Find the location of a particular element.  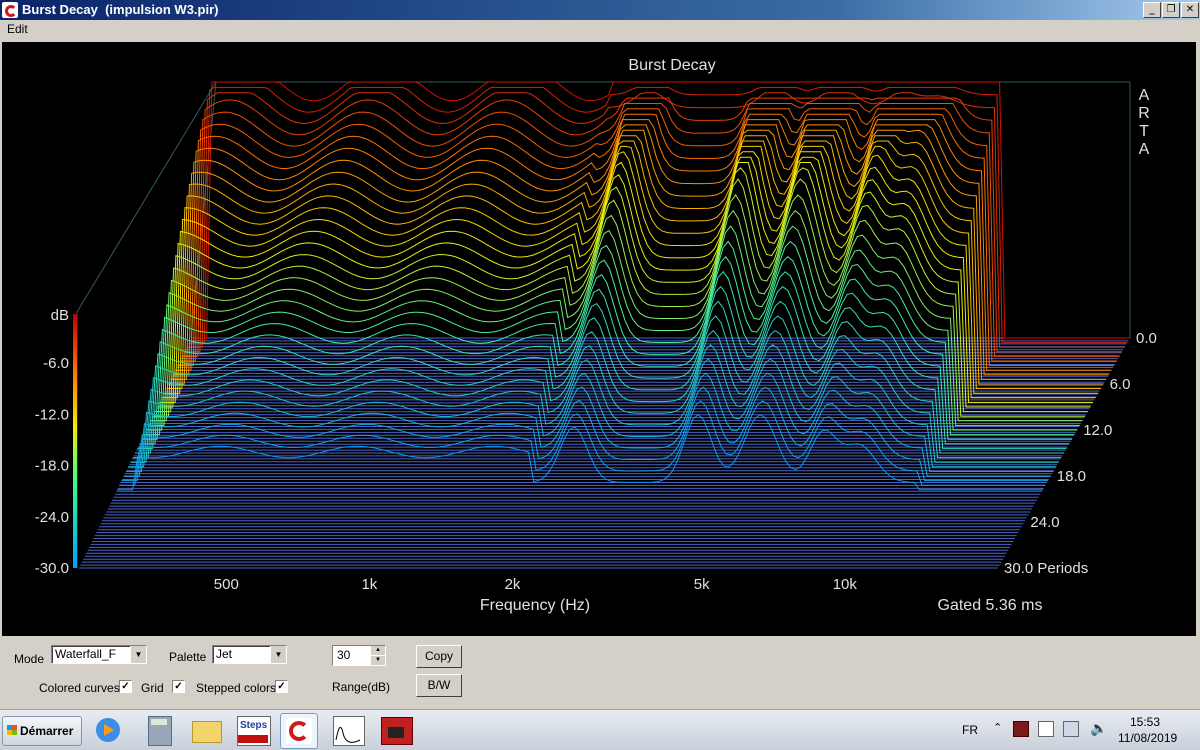

copy-button: Copy is located at coordinates (439, 656).